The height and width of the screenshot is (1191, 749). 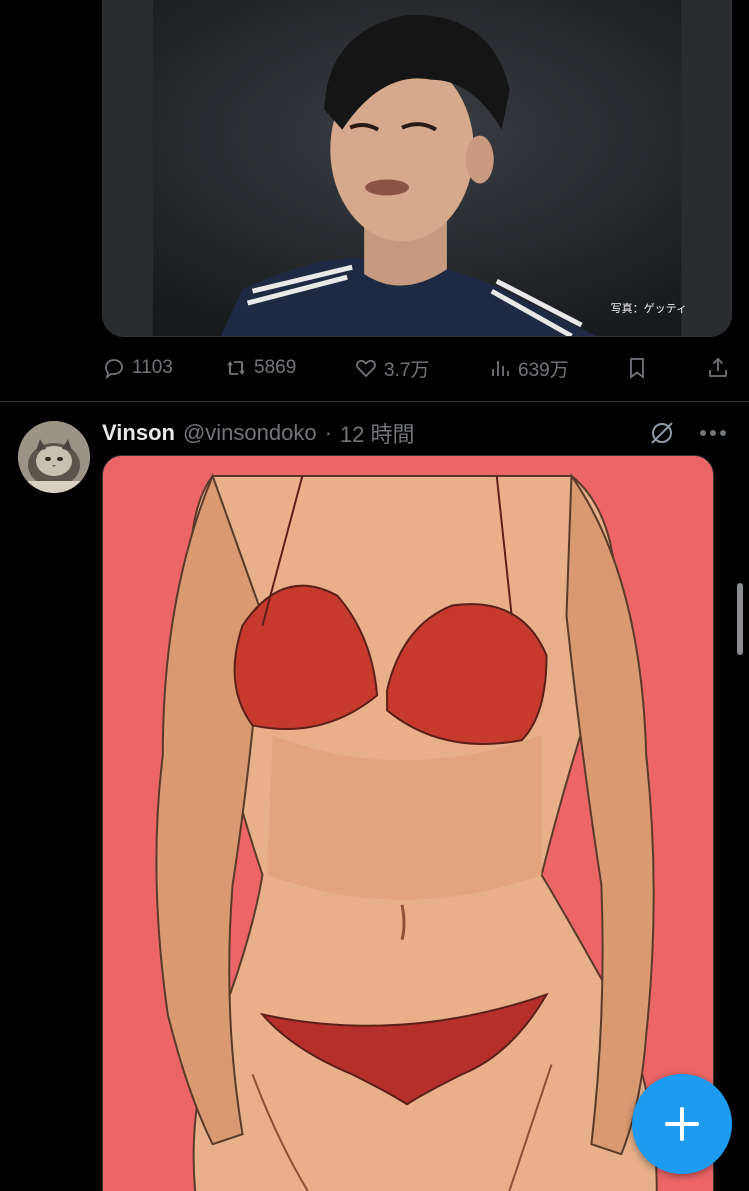 What do you see at coordinates (500, 368) in the screenshot?
I see `bar-chart-icon` at bounding box center [500, 368].